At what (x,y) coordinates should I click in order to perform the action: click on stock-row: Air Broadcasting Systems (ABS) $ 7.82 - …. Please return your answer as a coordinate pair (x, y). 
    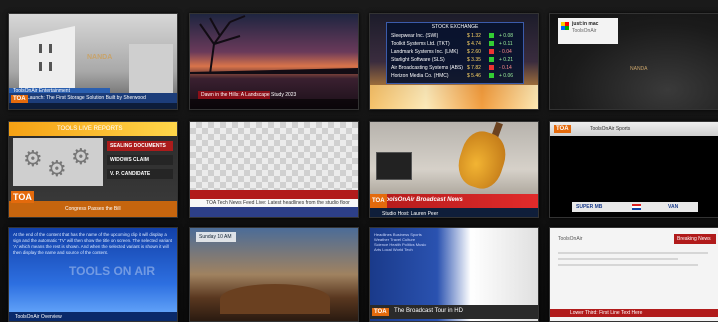
    Looking at the image, I should click on (456, 68).